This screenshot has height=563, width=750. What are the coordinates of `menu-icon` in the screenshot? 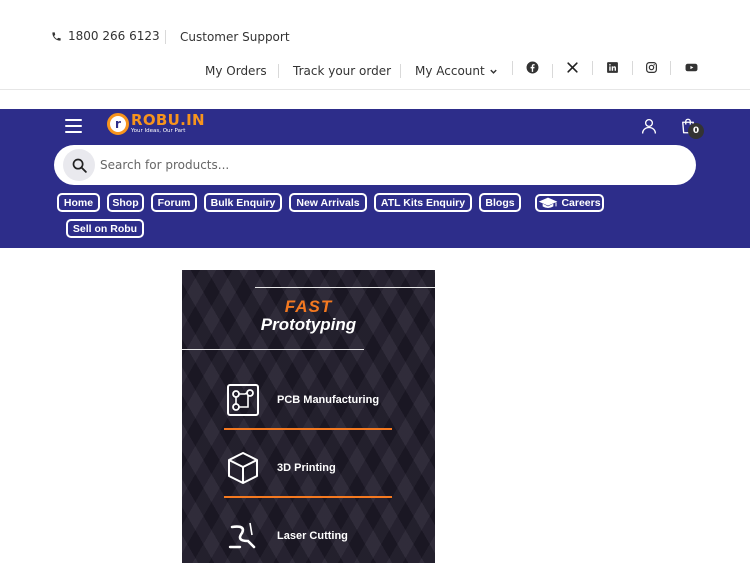 It's located at (73, 126).